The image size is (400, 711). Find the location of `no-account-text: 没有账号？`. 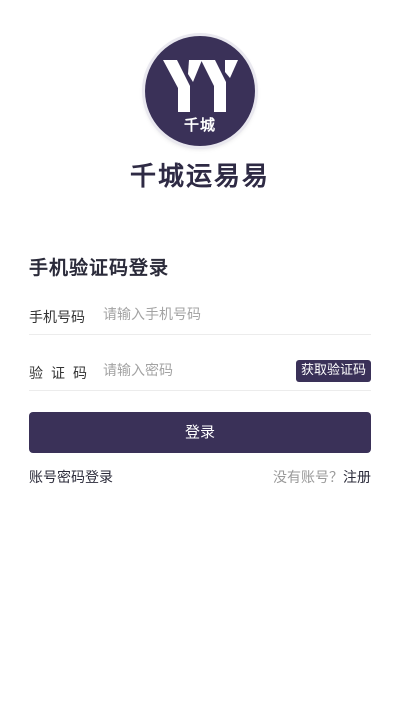

no-account-text: 没有账号？ is located at coordinates (308, 478).